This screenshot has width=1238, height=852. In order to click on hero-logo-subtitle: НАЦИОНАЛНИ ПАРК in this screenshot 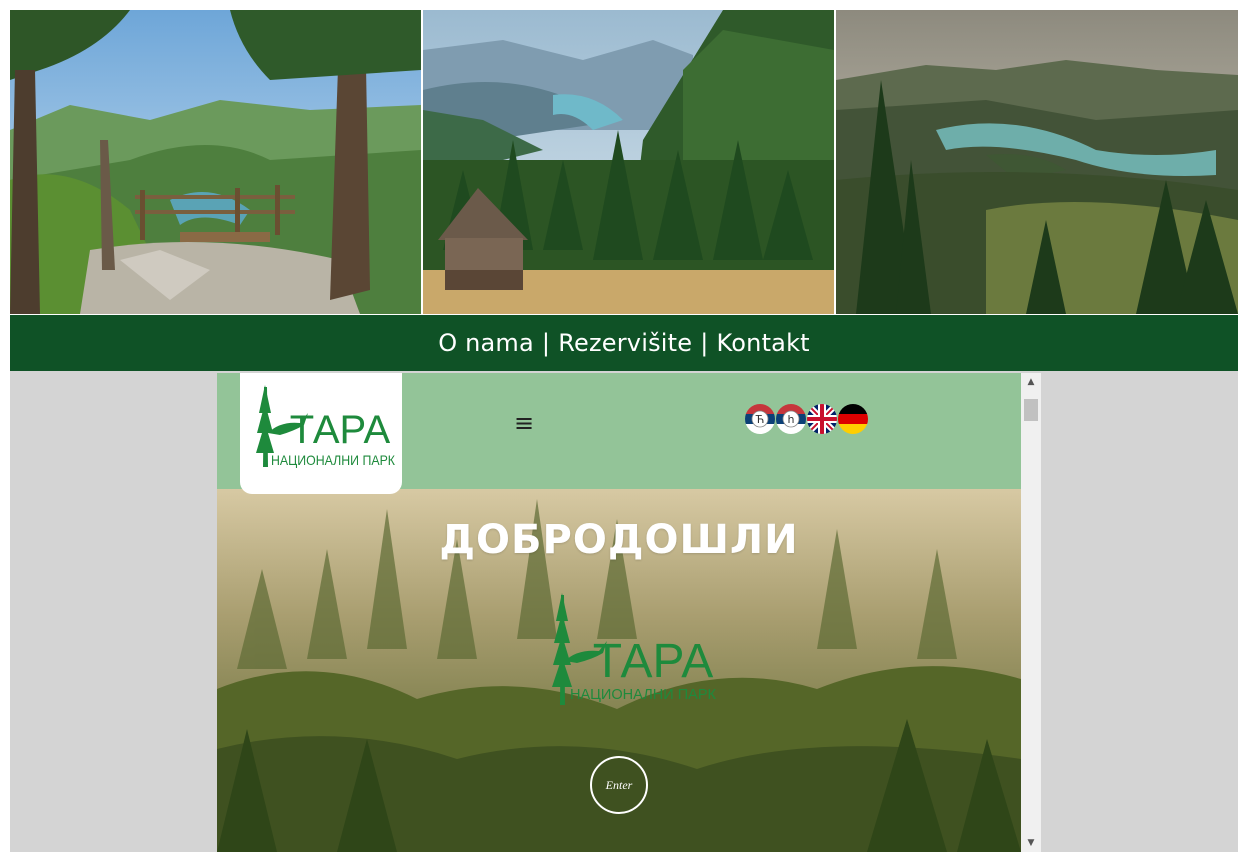, I will do `click(643, 694)`.